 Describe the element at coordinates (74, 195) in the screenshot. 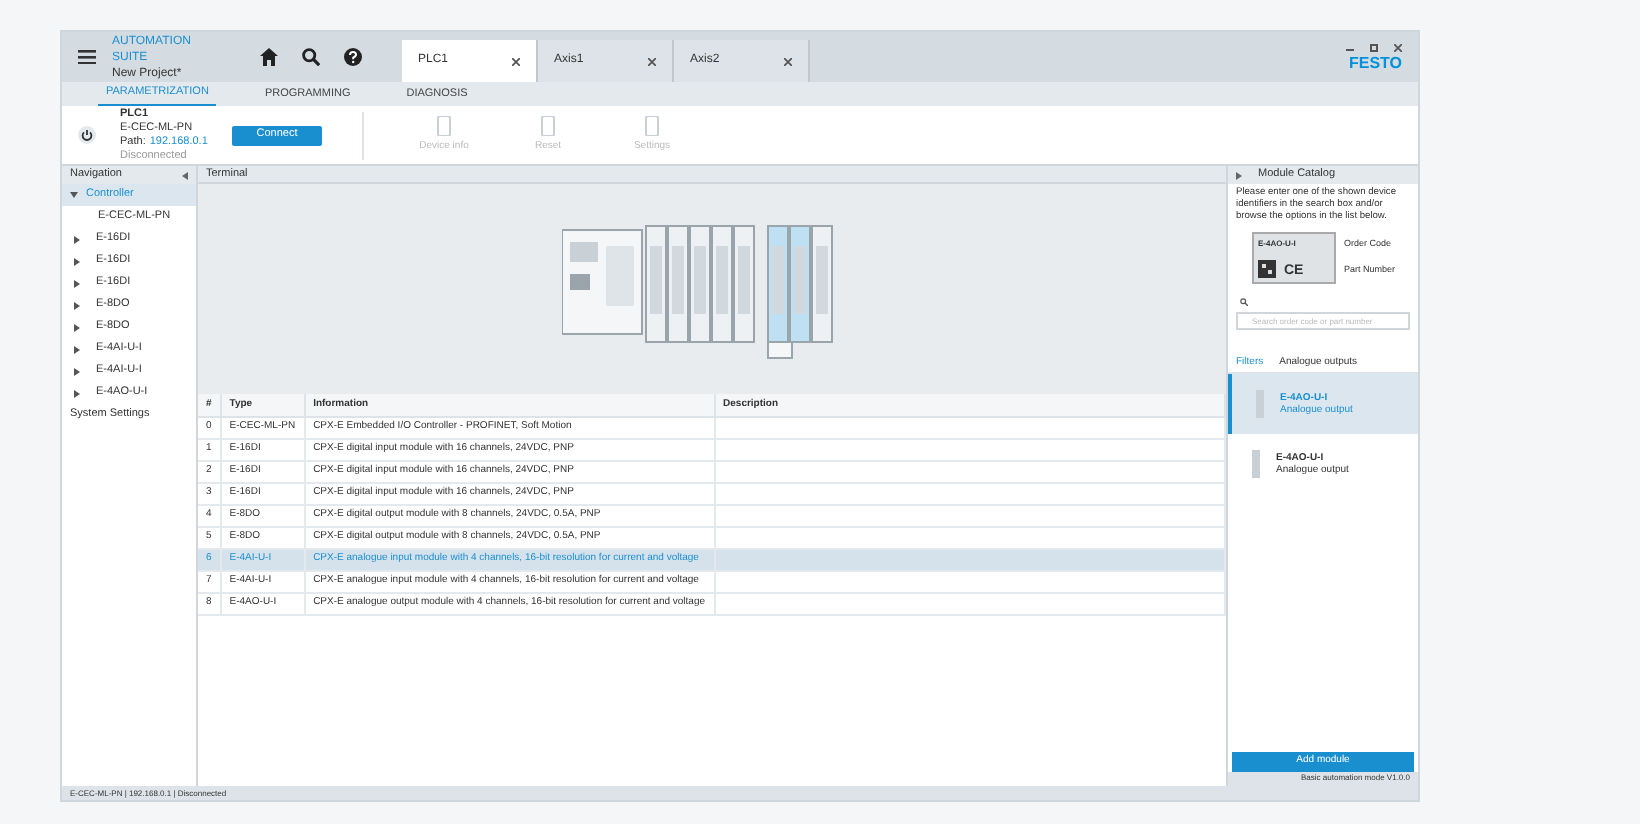

I see `expanded-arrow-icon` at that location.